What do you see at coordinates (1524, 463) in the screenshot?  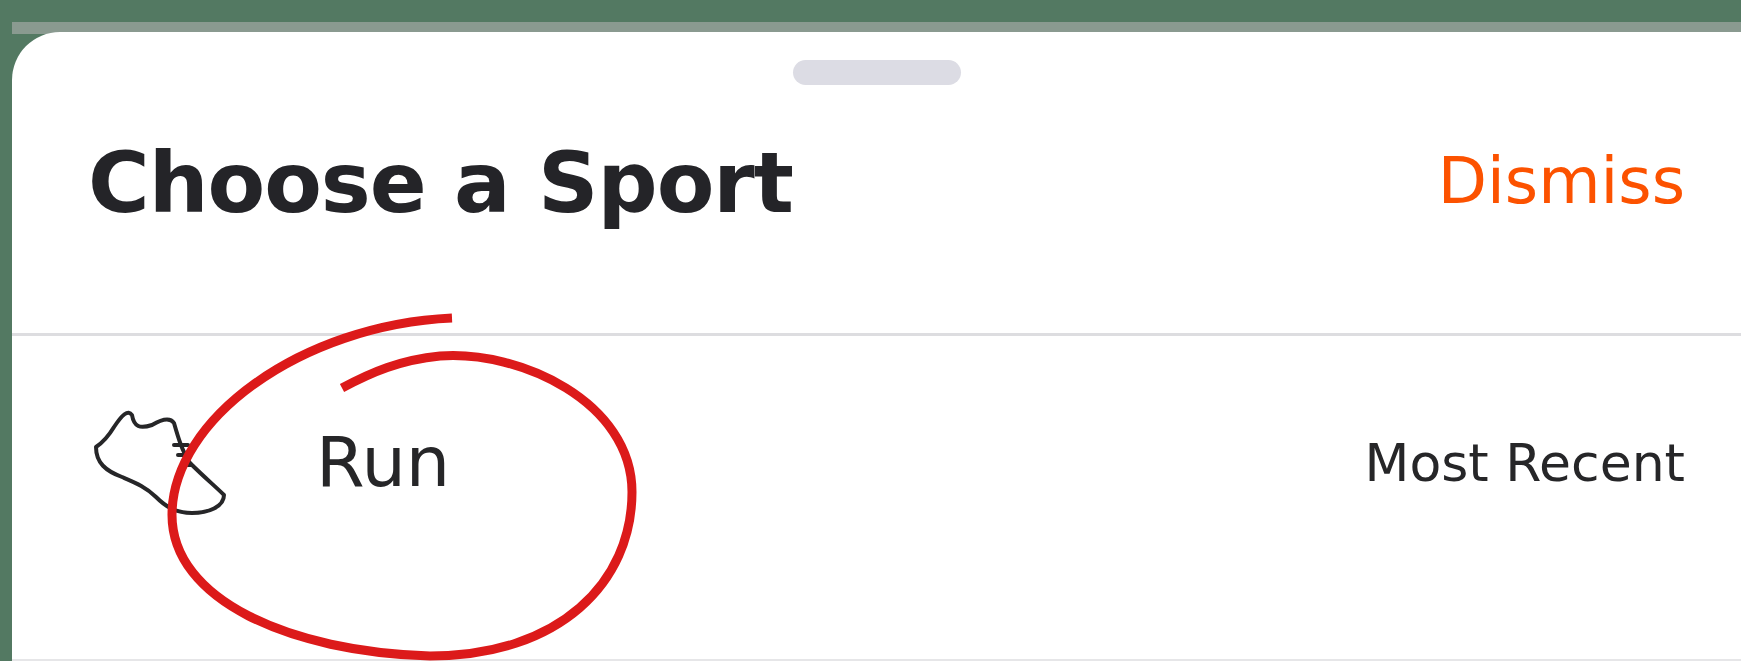 I see `recent-label: Most Recent` at bounding box center [1524, 463].